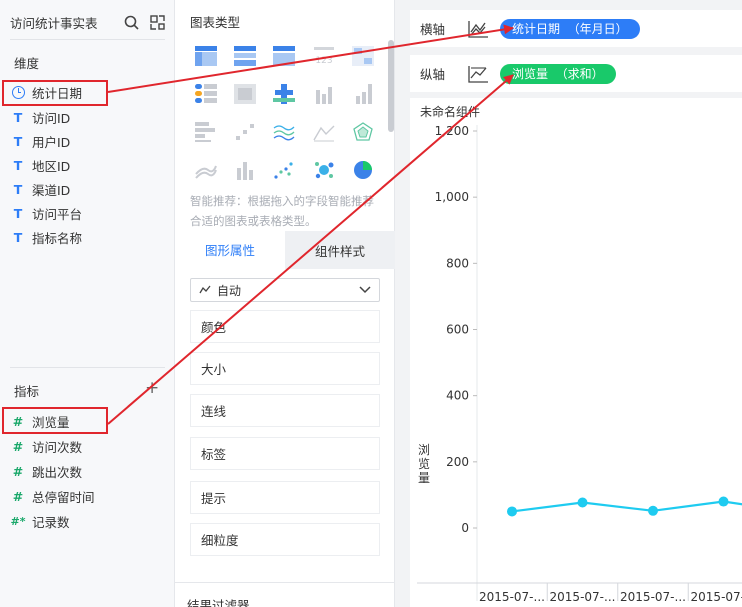 The image size is (742, 607). I want to click on search-icon, so click(131, 22).